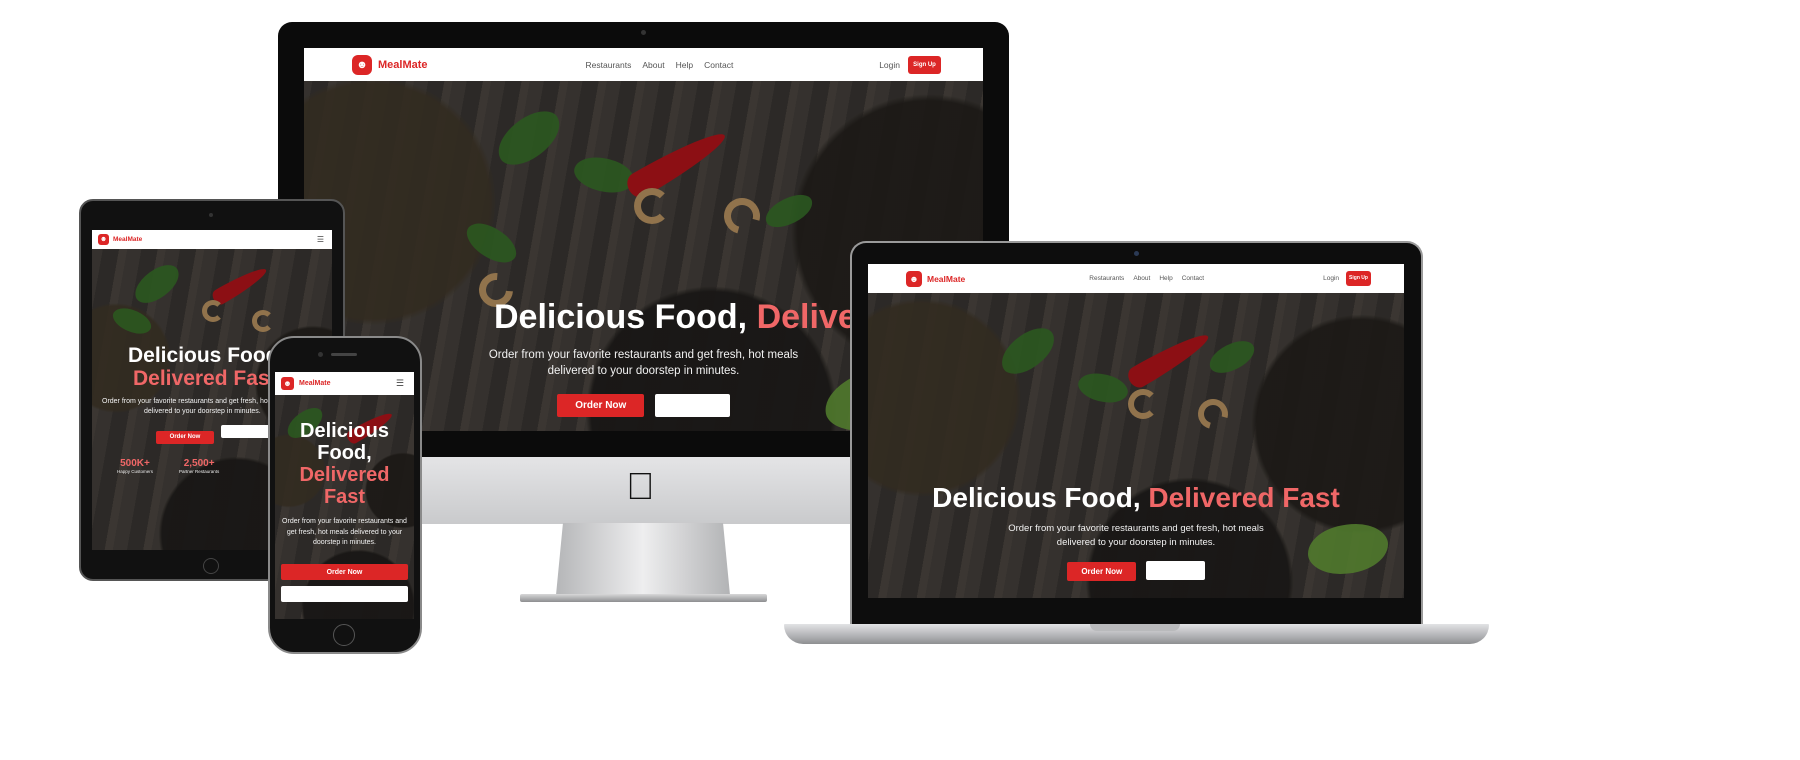 The width and height of the screenshot is (1800, 760). I want to click on stat-value: 500K+, so click(135, 463).